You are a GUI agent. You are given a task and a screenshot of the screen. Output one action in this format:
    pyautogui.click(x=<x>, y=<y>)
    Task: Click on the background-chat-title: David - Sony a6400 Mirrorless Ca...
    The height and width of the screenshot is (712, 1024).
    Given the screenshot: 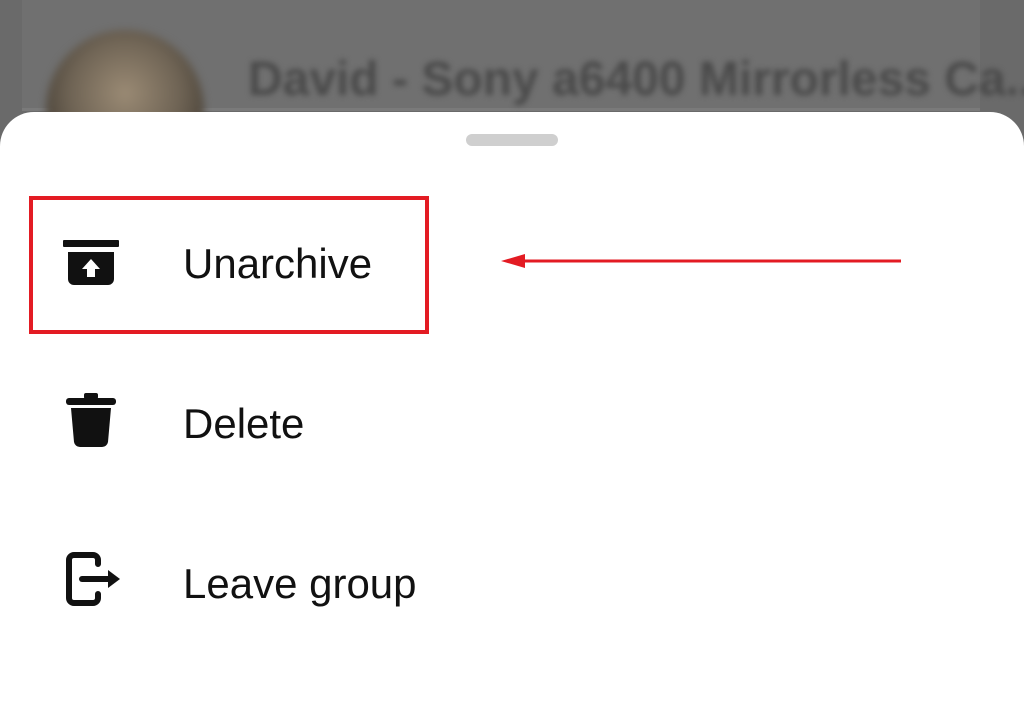 What is the action you would take?
    pyautogui.click(x=636, y=79)
    